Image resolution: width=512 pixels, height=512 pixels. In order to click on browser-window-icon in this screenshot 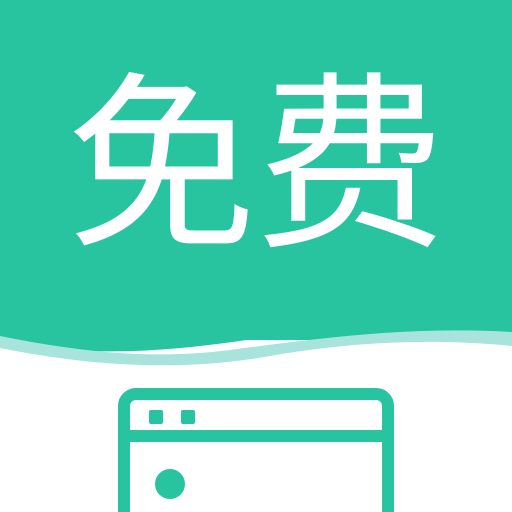, I will do `click(256, 450)`.